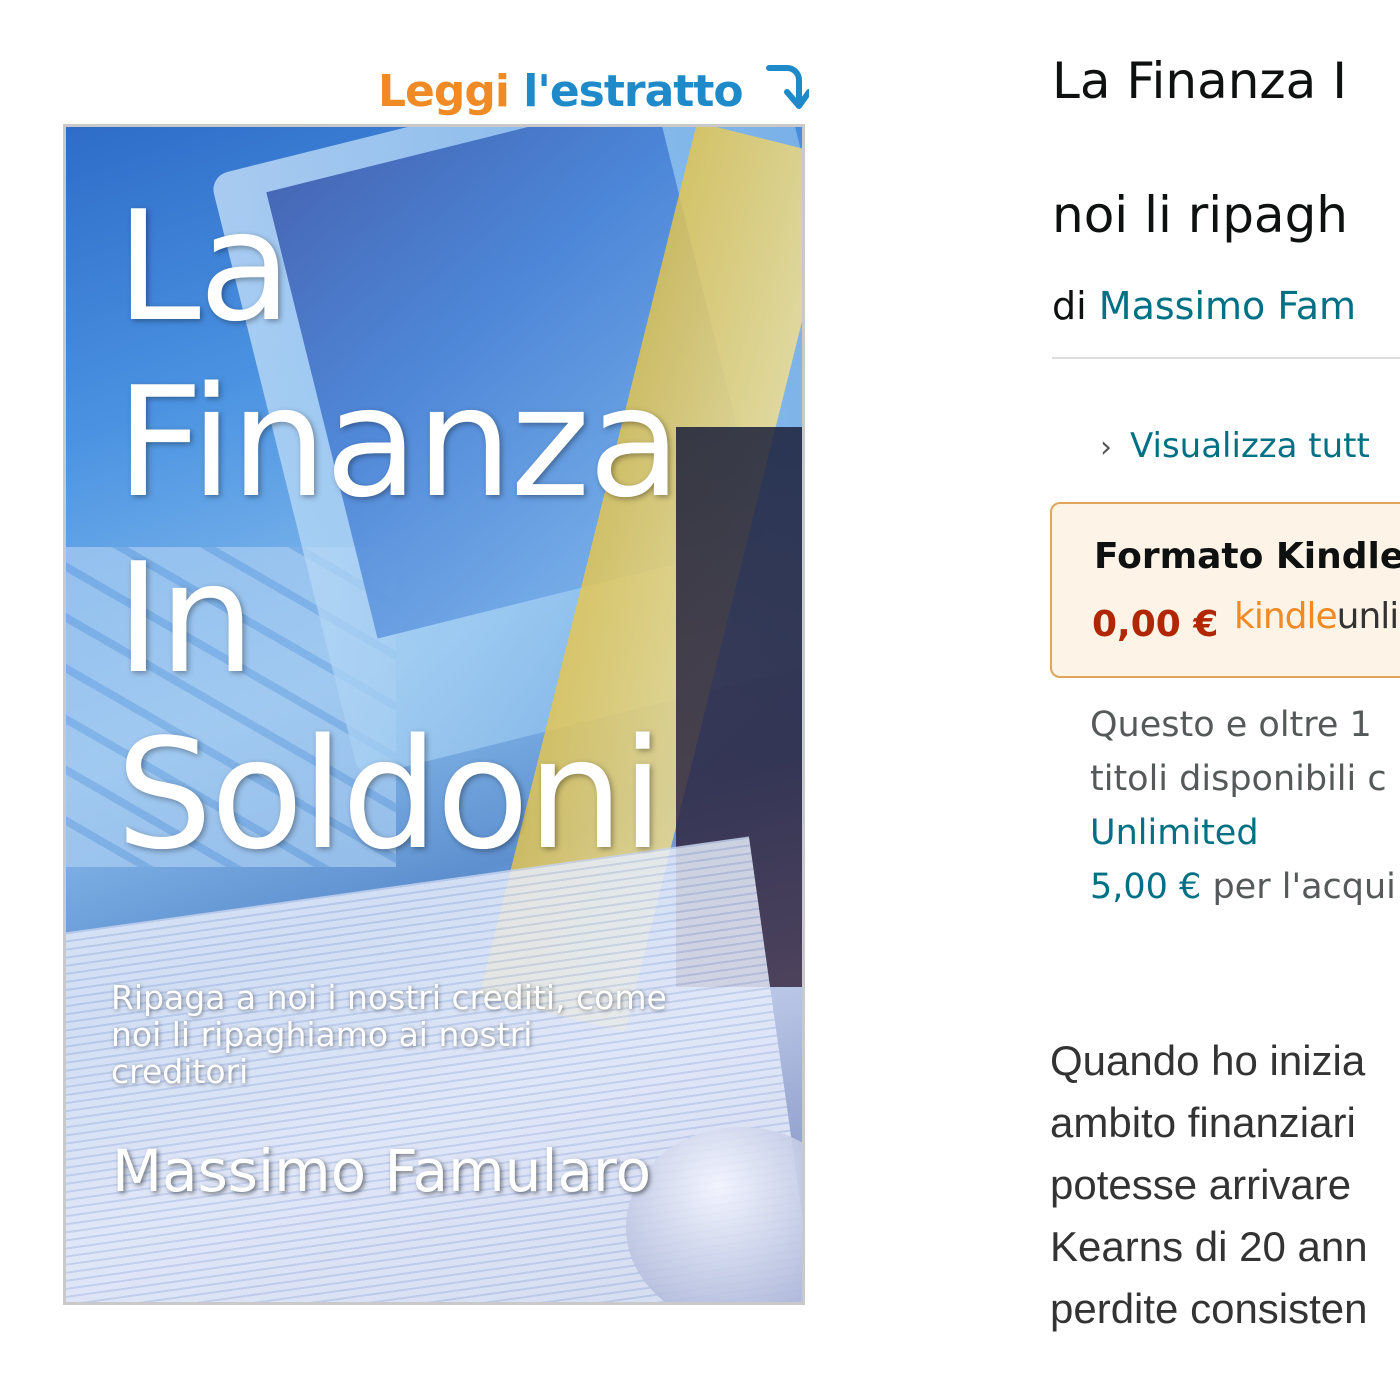 The height and width of the screenshot is (1400, 1400). Describe the element at coordinates (1069, 306) in the screenshot. I see `byline-prefix: di` at that location.